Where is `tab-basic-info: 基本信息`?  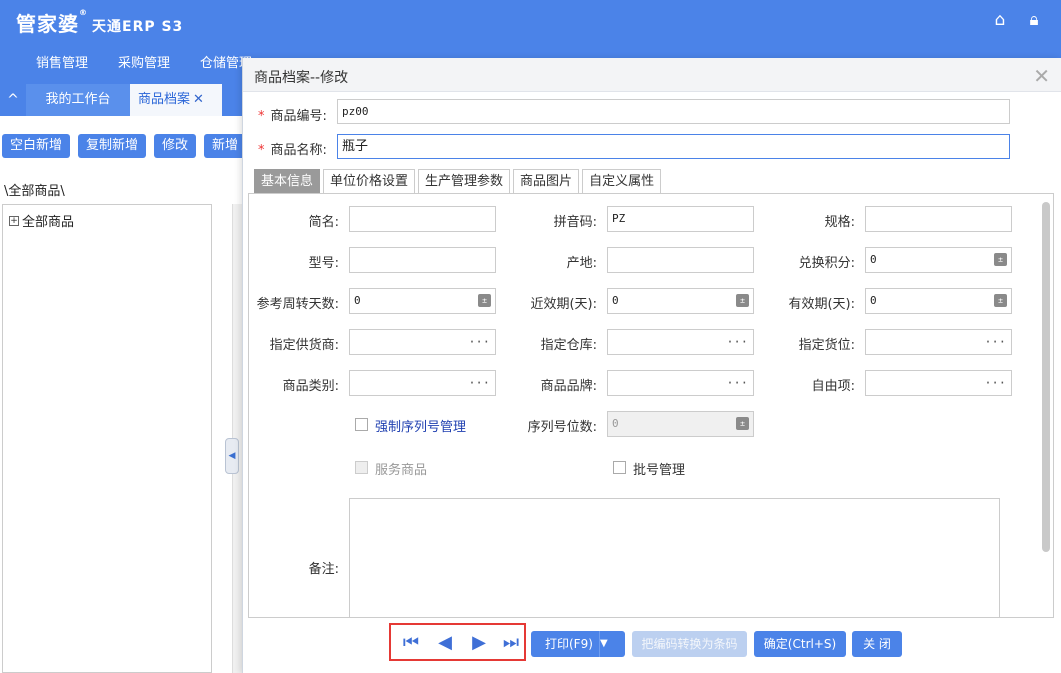
tab-basic-info: 基本信息 is located at coordinates (287, 181).